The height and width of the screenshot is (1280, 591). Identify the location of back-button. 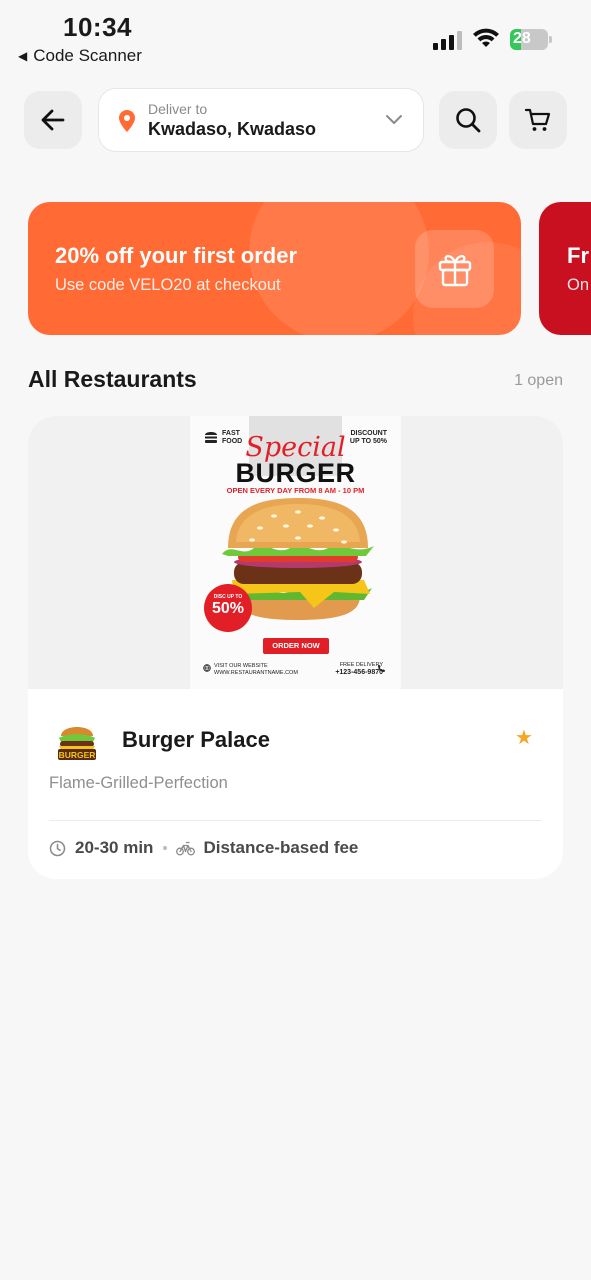
(53, 120).